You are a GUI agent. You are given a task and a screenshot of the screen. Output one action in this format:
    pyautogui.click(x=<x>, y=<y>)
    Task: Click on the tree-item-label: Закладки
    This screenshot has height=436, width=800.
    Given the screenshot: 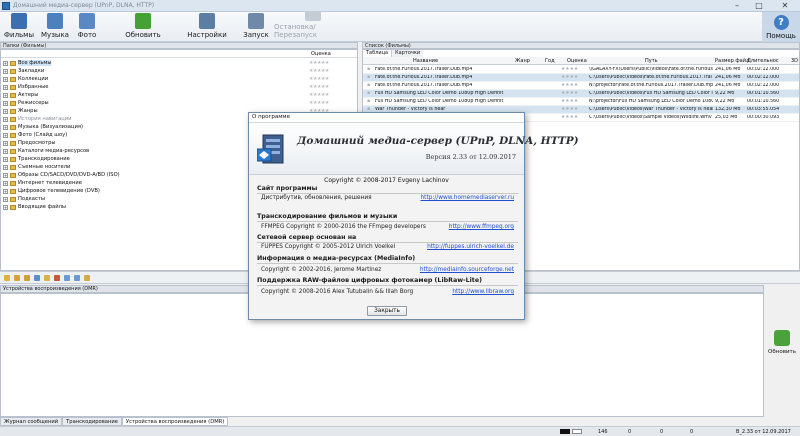 What is the action you would take?
    pyautogui.click(x=31, y=71)
    